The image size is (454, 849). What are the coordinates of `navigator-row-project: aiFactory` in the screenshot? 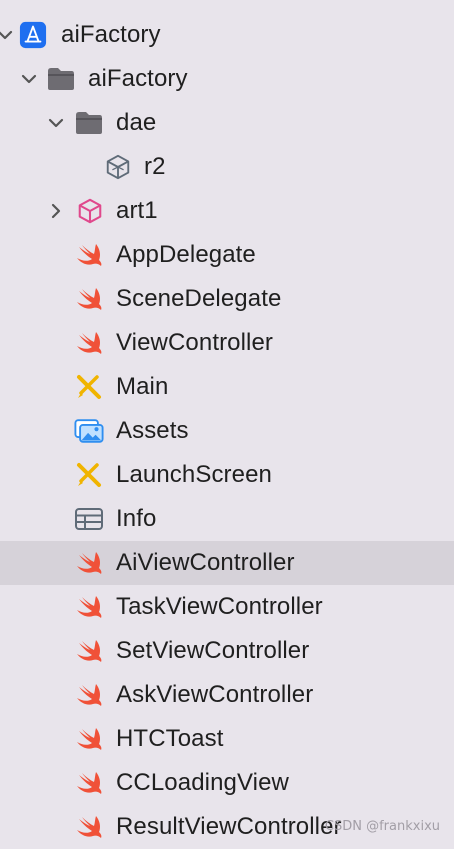 It's located at (227, 35).